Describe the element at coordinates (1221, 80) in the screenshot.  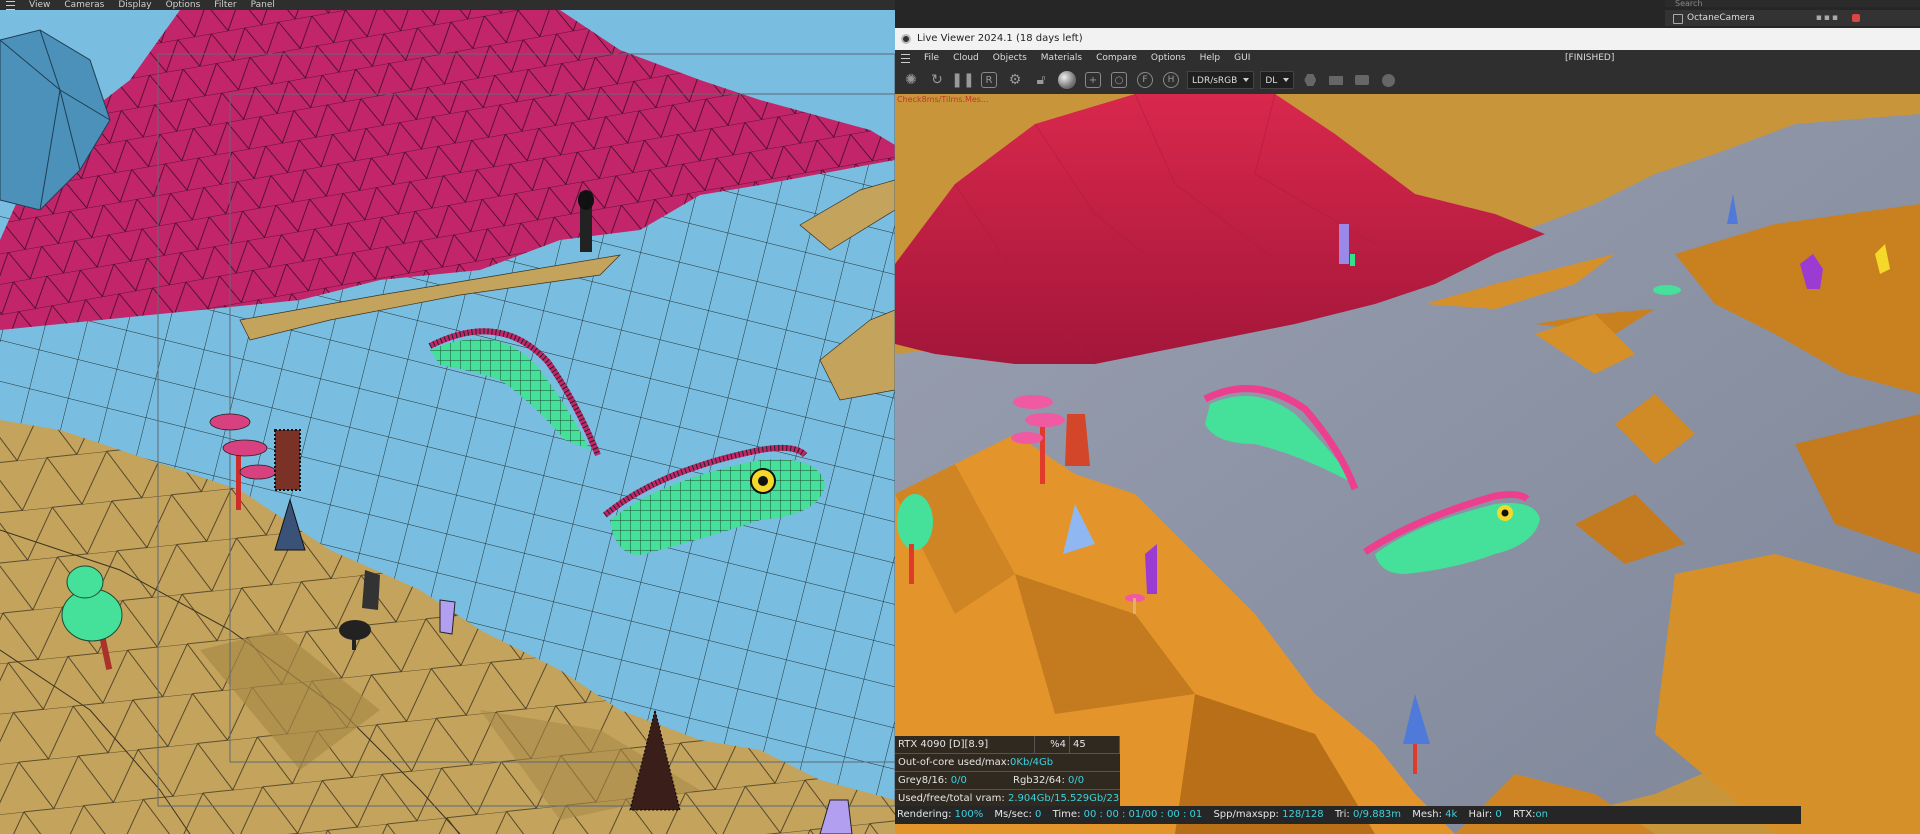
I see `color-space-select: LDR/sRGB` at that location.